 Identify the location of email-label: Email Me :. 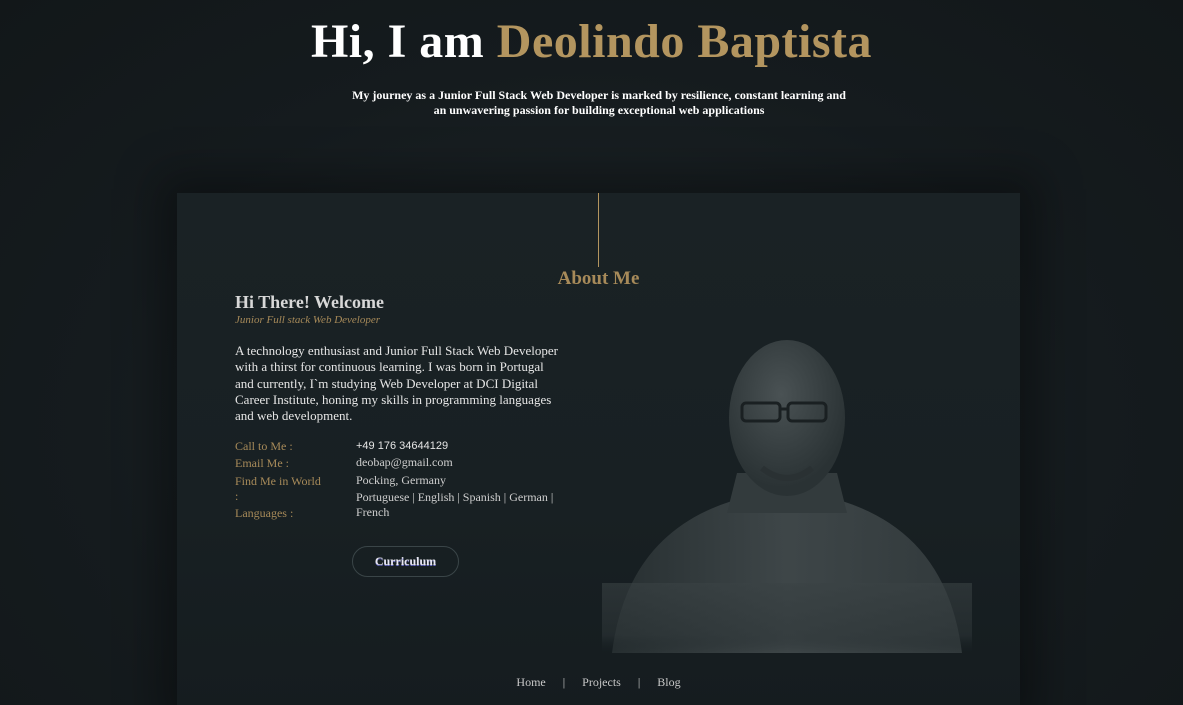
(262, 463).